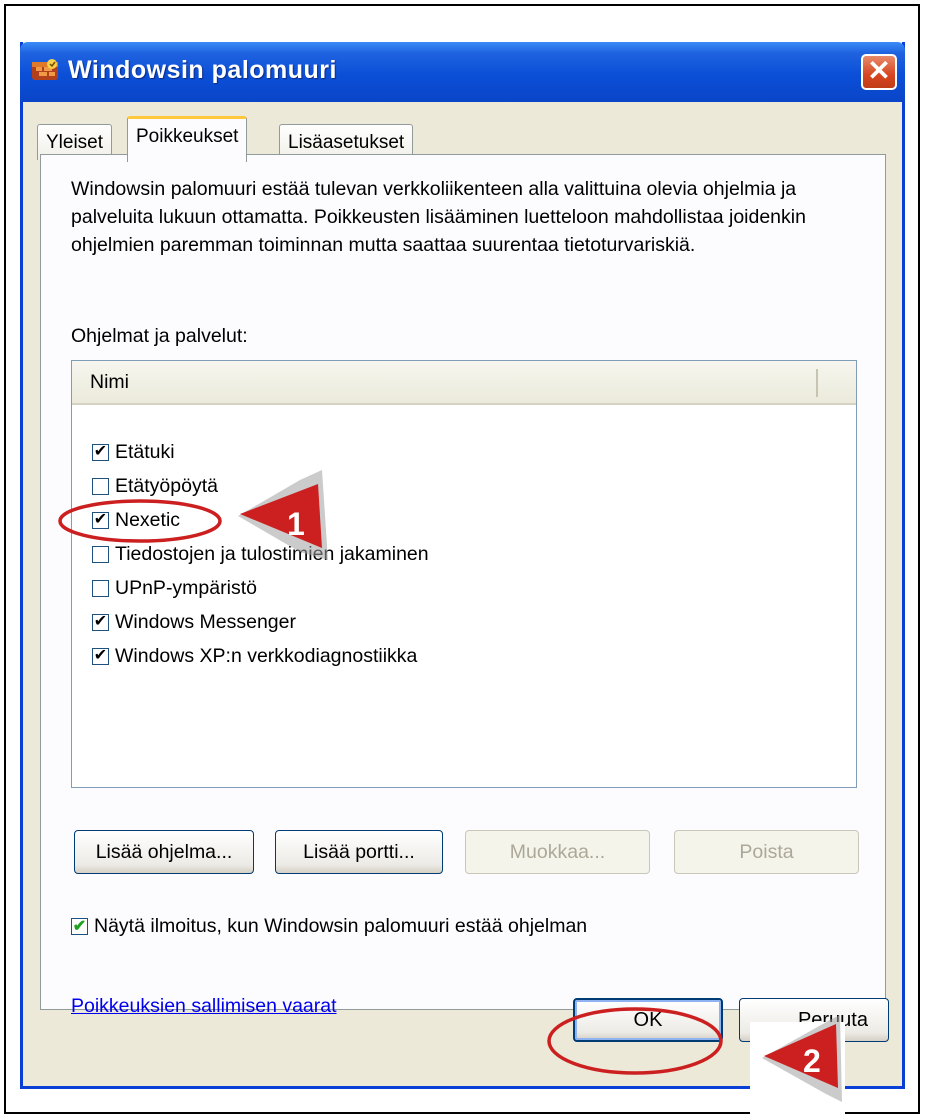 Image resolution: width=926 pixels, height=1120 pixels. I want to click on notify-checkbox: ✔, so click(79, 926).